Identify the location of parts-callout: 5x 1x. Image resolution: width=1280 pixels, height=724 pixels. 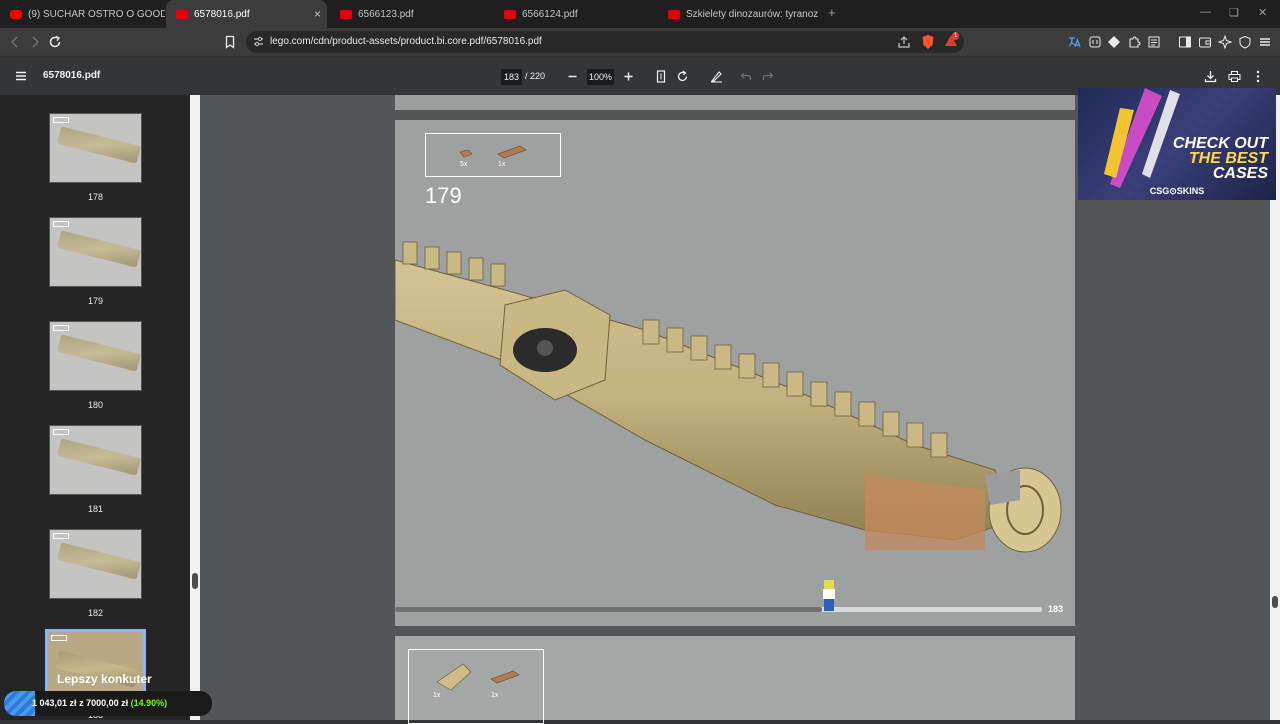
(493, 155).